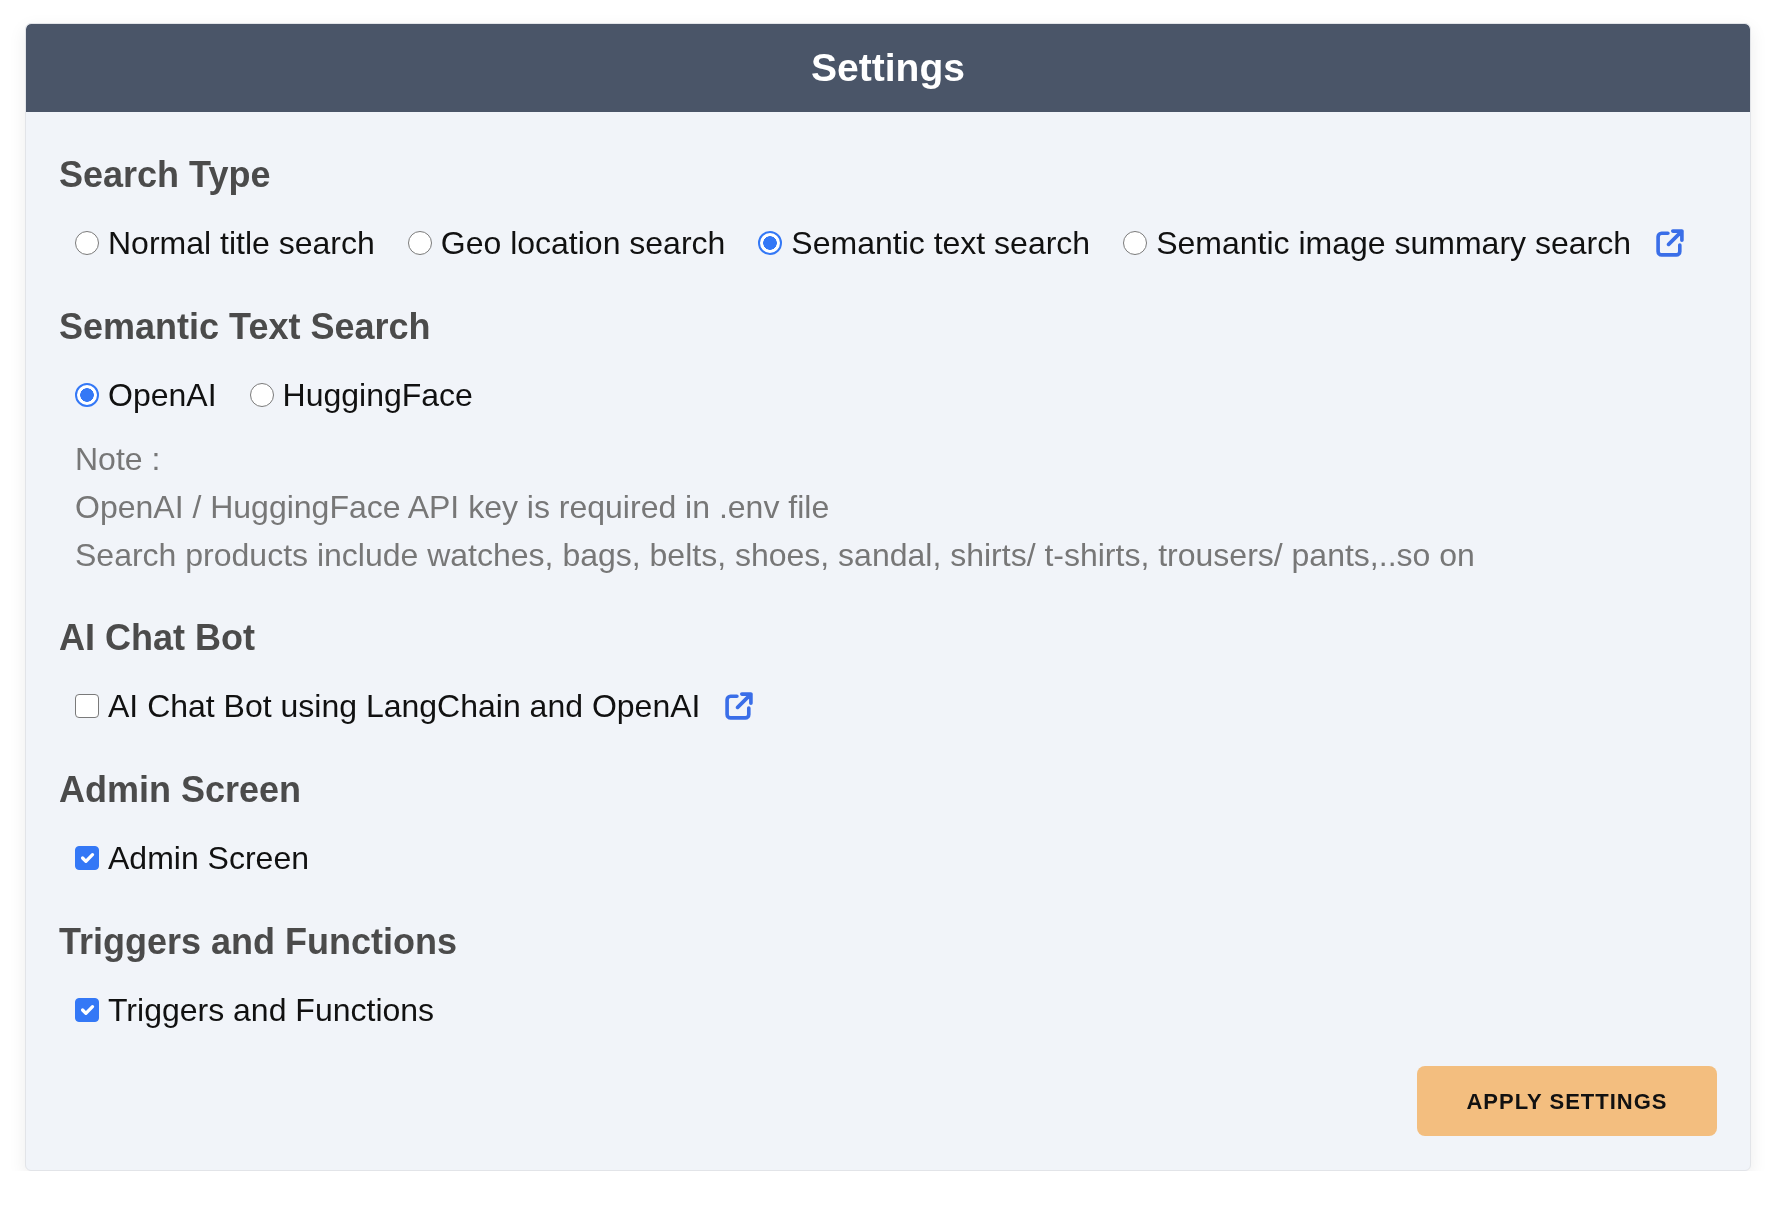  I want to click on section-heading: Triggers and Functions, so click(259, 942).